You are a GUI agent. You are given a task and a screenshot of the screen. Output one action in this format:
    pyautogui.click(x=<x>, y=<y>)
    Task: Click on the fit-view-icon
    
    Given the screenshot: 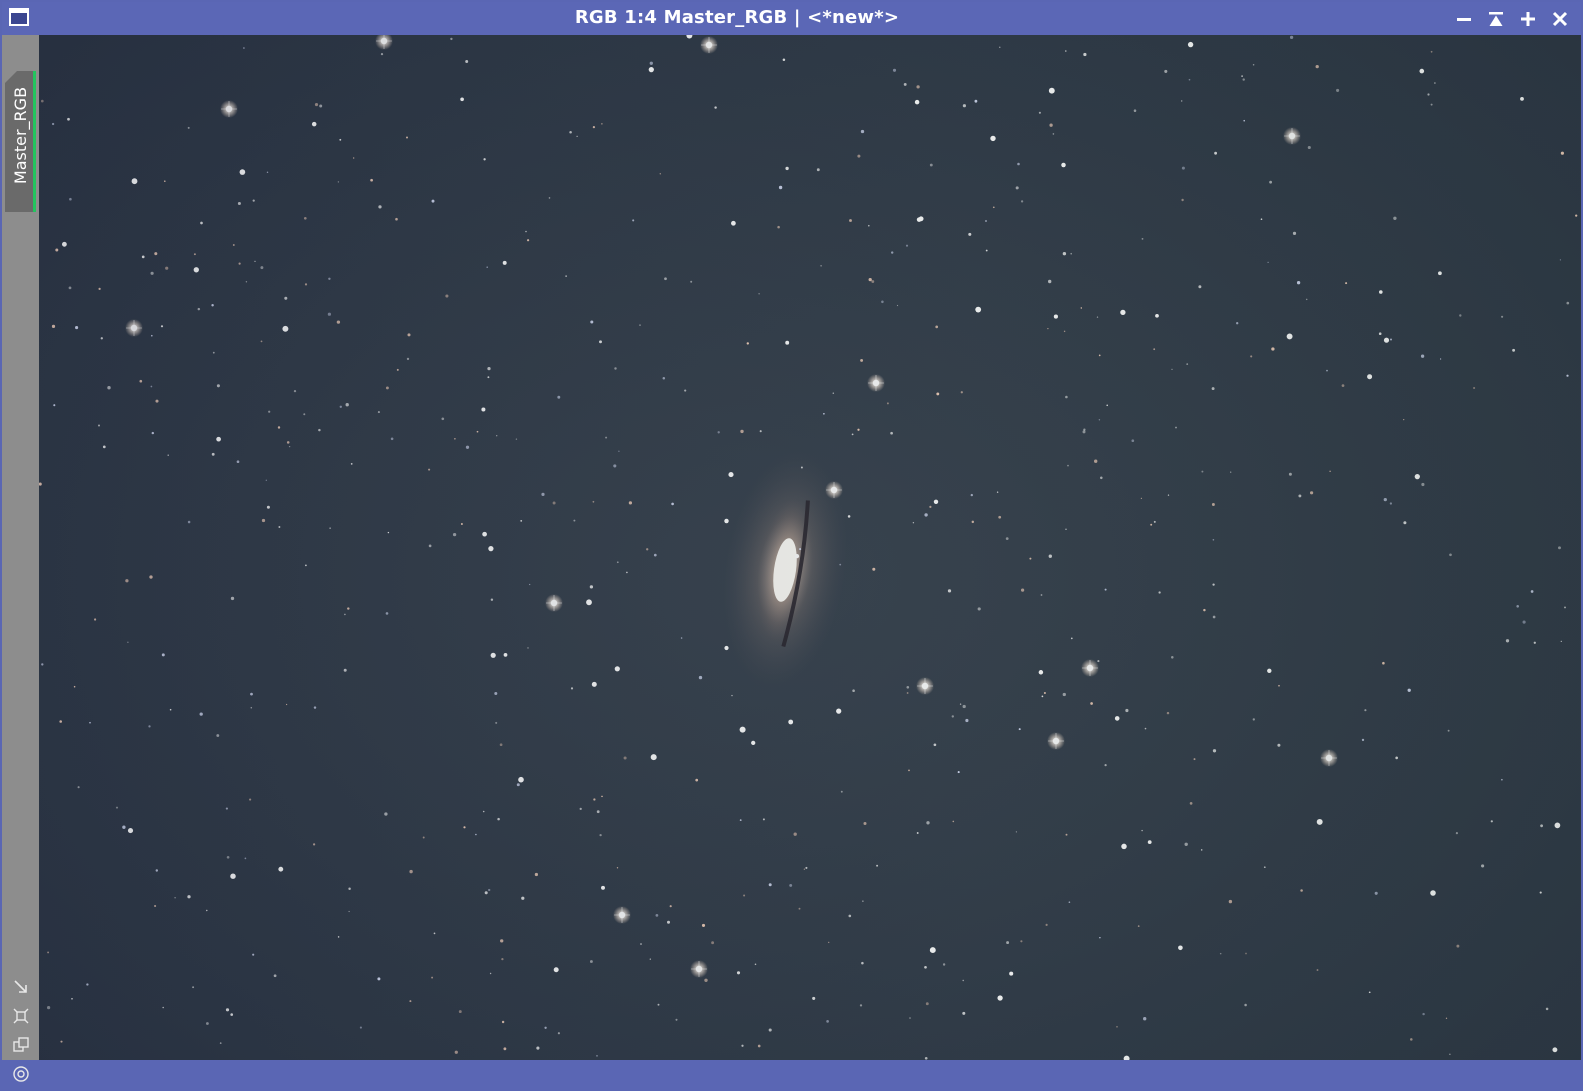 What is the action you would take?
    pyautogui.click(x=20, y=1020)
    